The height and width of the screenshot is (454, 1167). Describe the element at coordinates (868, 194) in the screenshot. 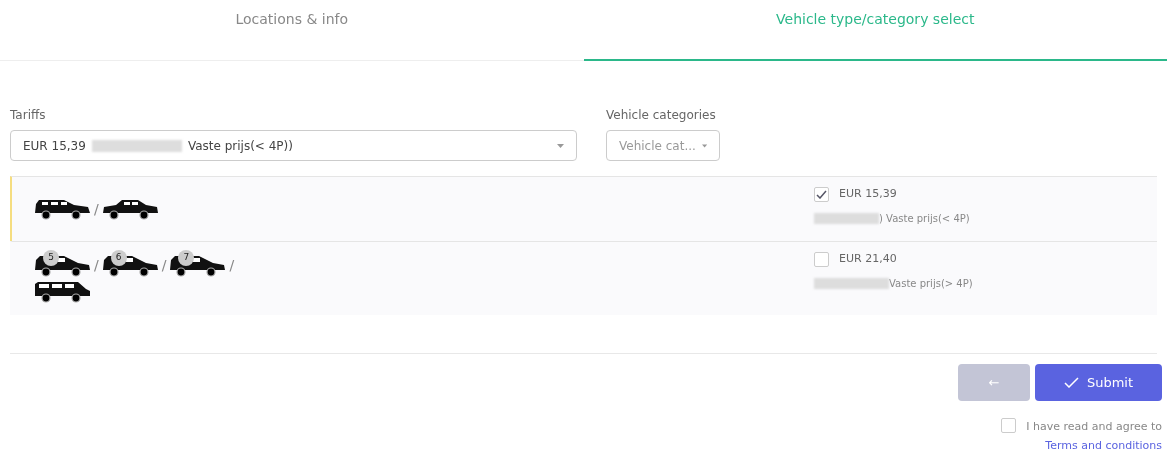

I see `price: EUR 15,39` at that location.